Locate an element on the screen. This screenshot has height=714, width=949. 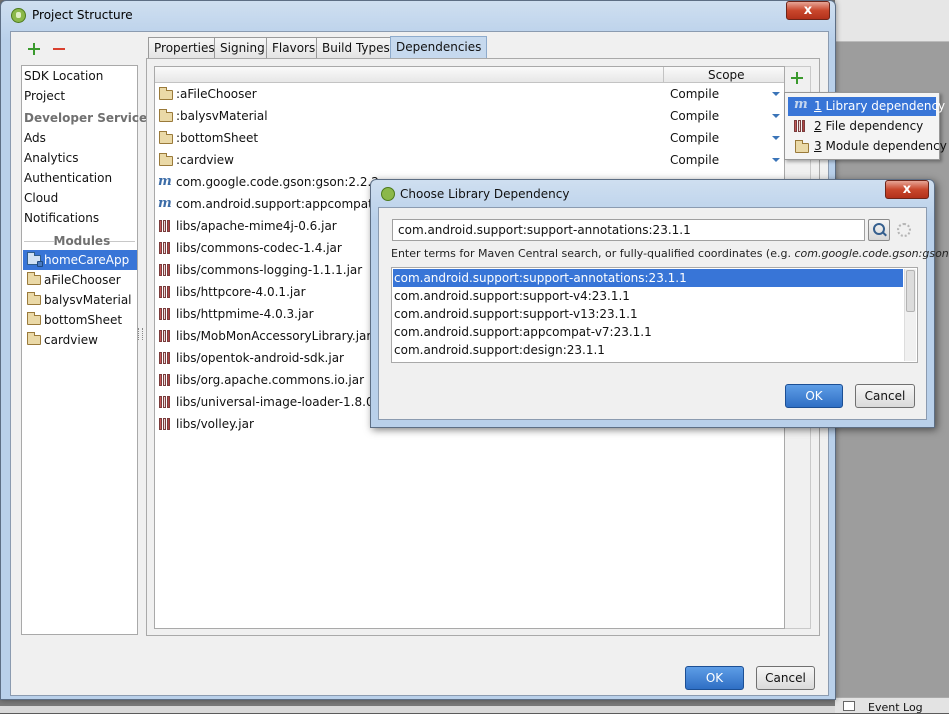
app-module-icon is located at coordinates (35, 259).